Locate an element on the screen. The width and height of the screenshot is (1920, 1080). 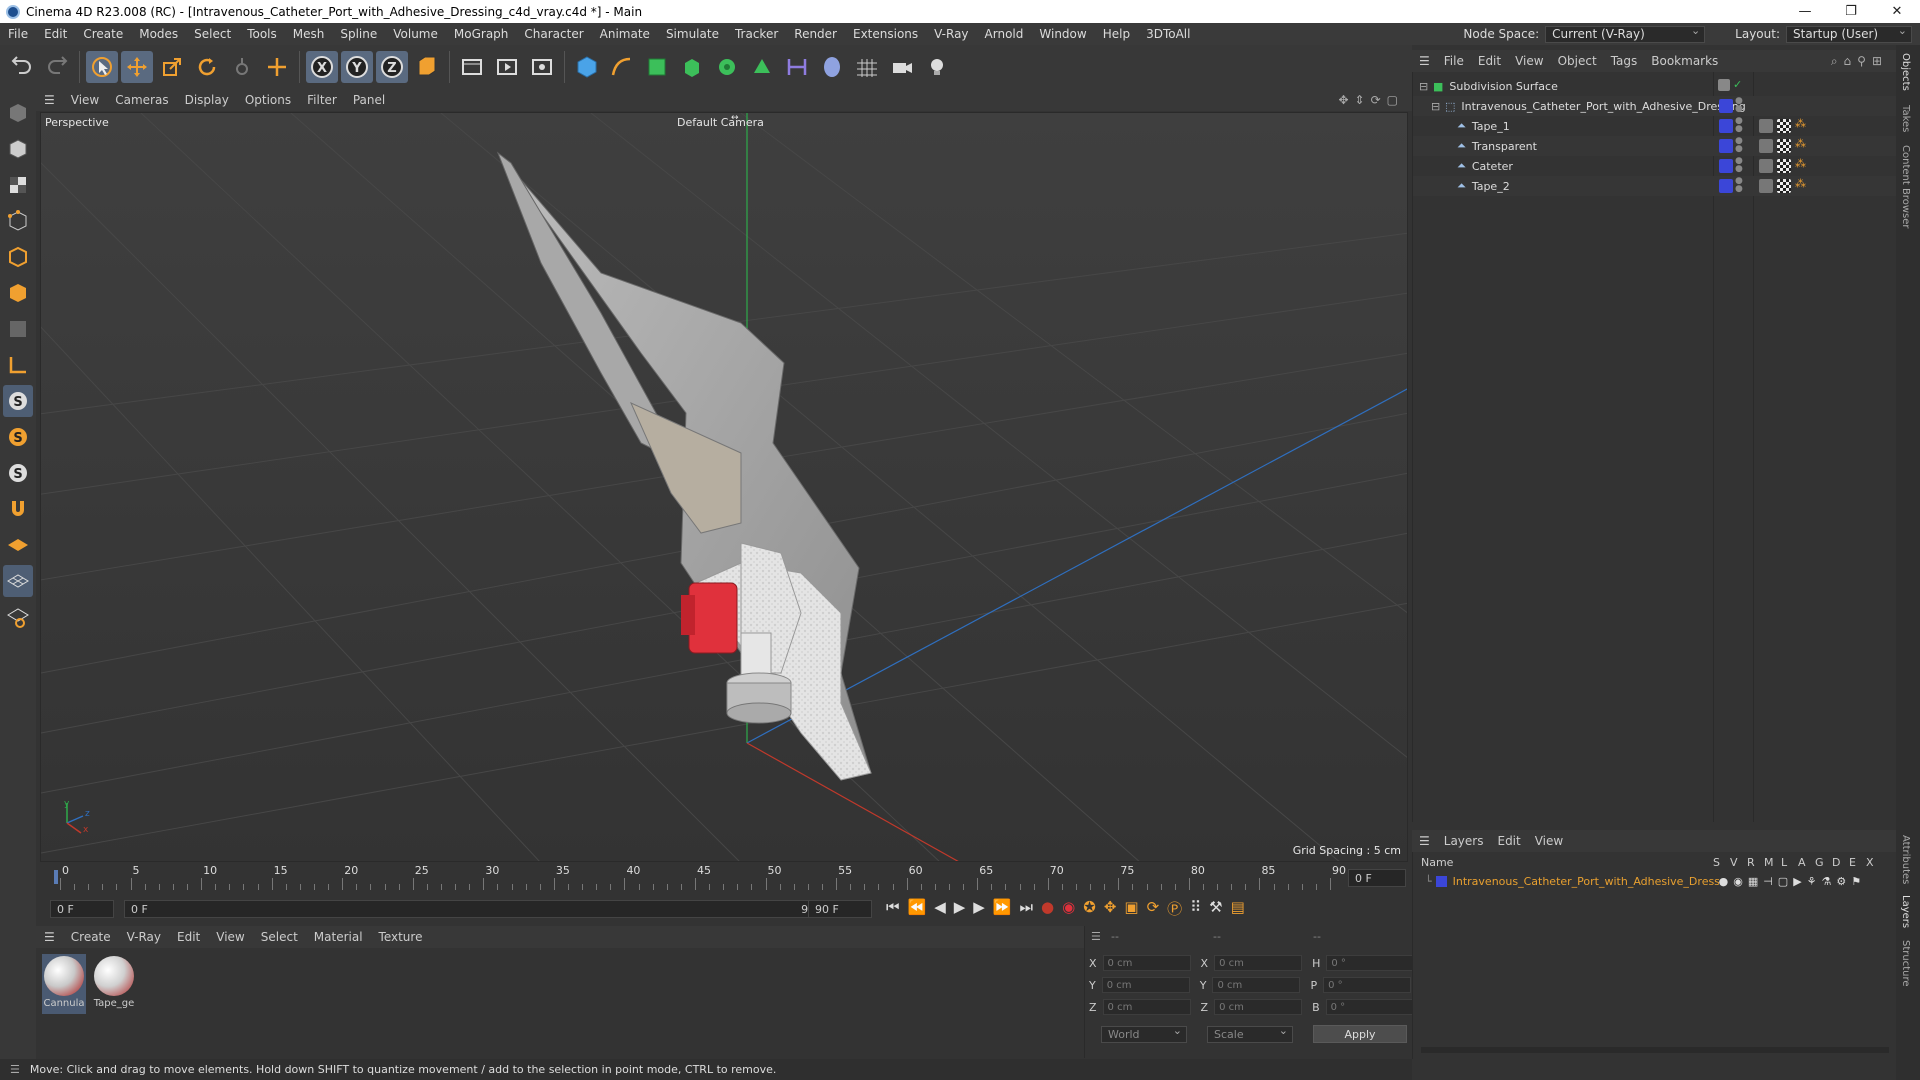
motion-timeline-icon: ⚒ is located at coordinates (1215, 908).